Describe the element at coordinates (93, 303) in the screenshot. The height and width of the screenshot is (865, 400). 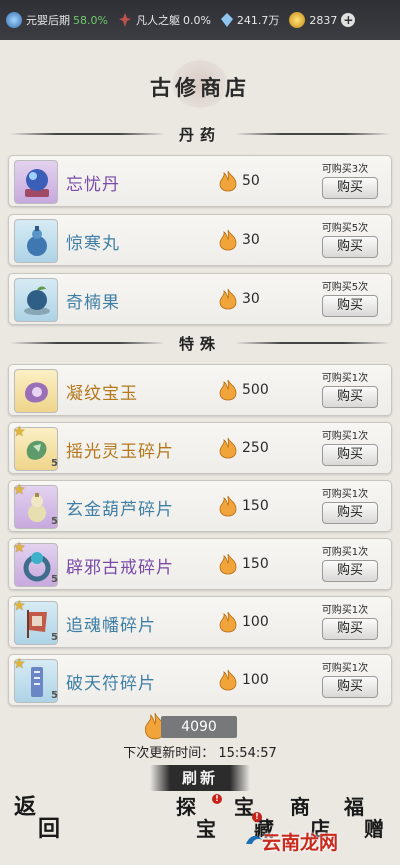
I see `item-name: 奇楠果` at that location.